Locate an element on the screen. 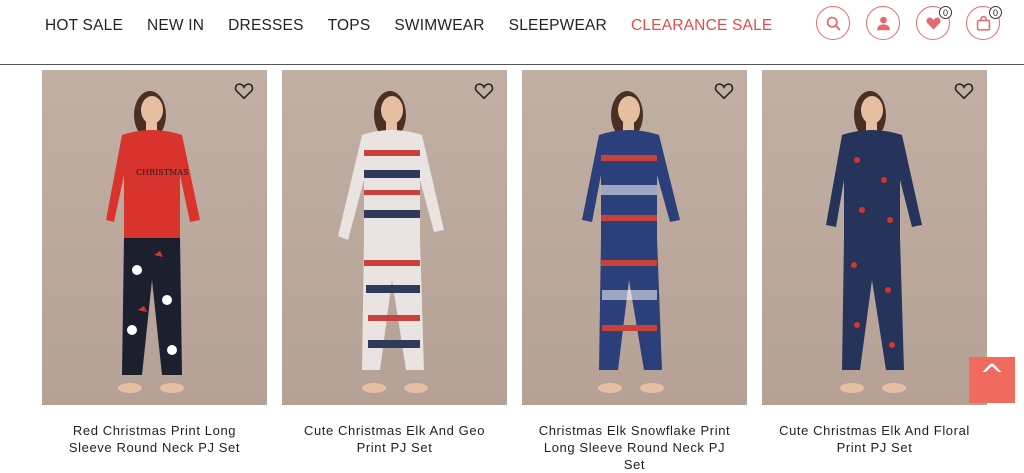  cart-button: 0 is located at coordinates (984, 23).